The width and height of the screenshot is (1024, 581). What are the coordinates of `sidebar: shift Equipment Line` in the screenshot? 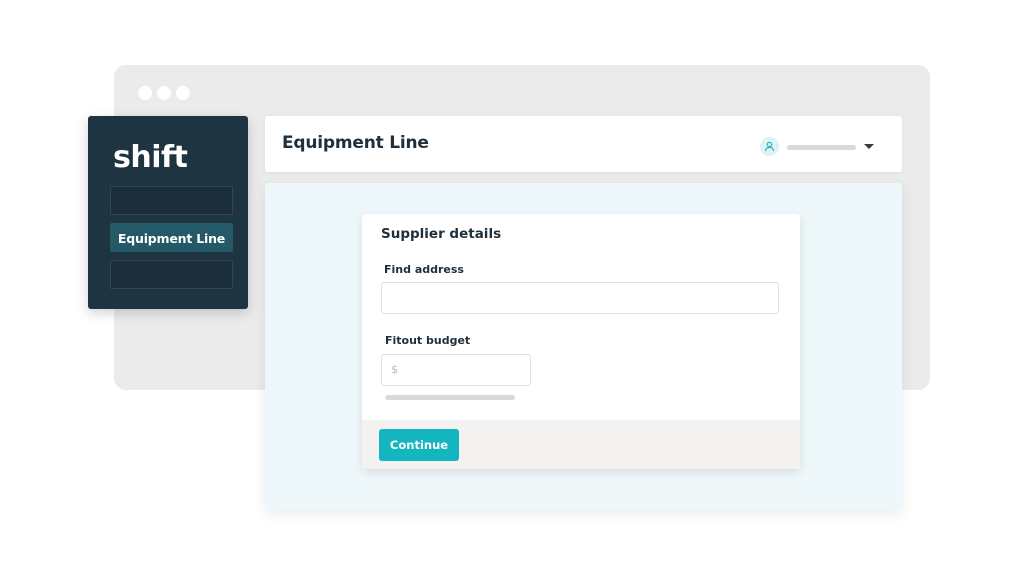 It's located at (168, 212).